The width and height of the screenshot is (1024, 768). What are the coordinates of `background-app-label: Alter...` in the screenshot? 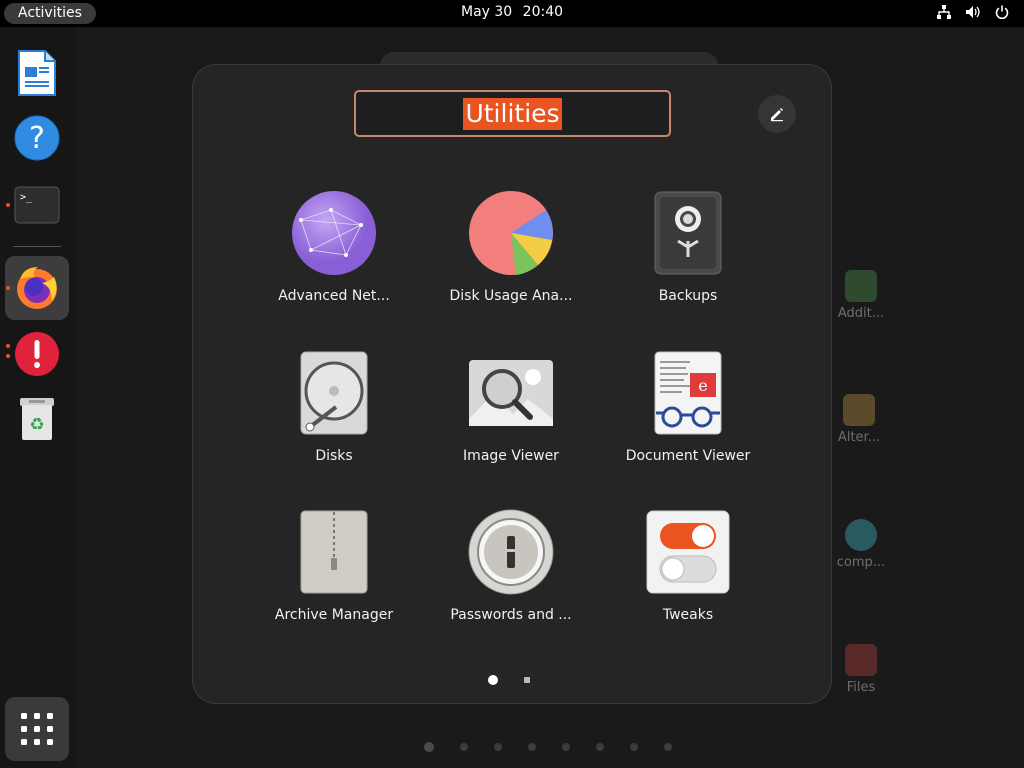 It's located at (859, 437).